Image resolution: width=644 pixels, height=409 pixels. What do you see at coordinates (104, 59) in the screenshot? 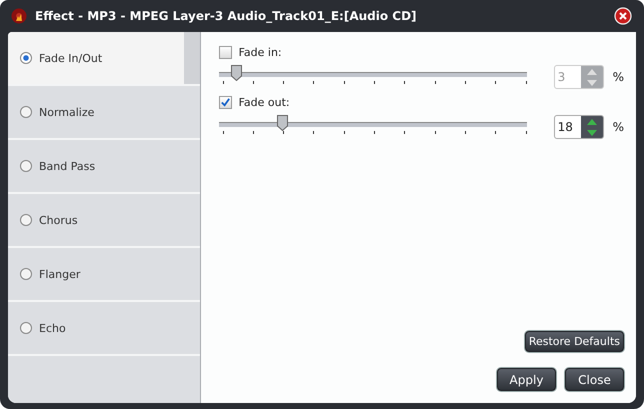
I see `effect-option: Fade In/Out` at bounding box center [104, 59].